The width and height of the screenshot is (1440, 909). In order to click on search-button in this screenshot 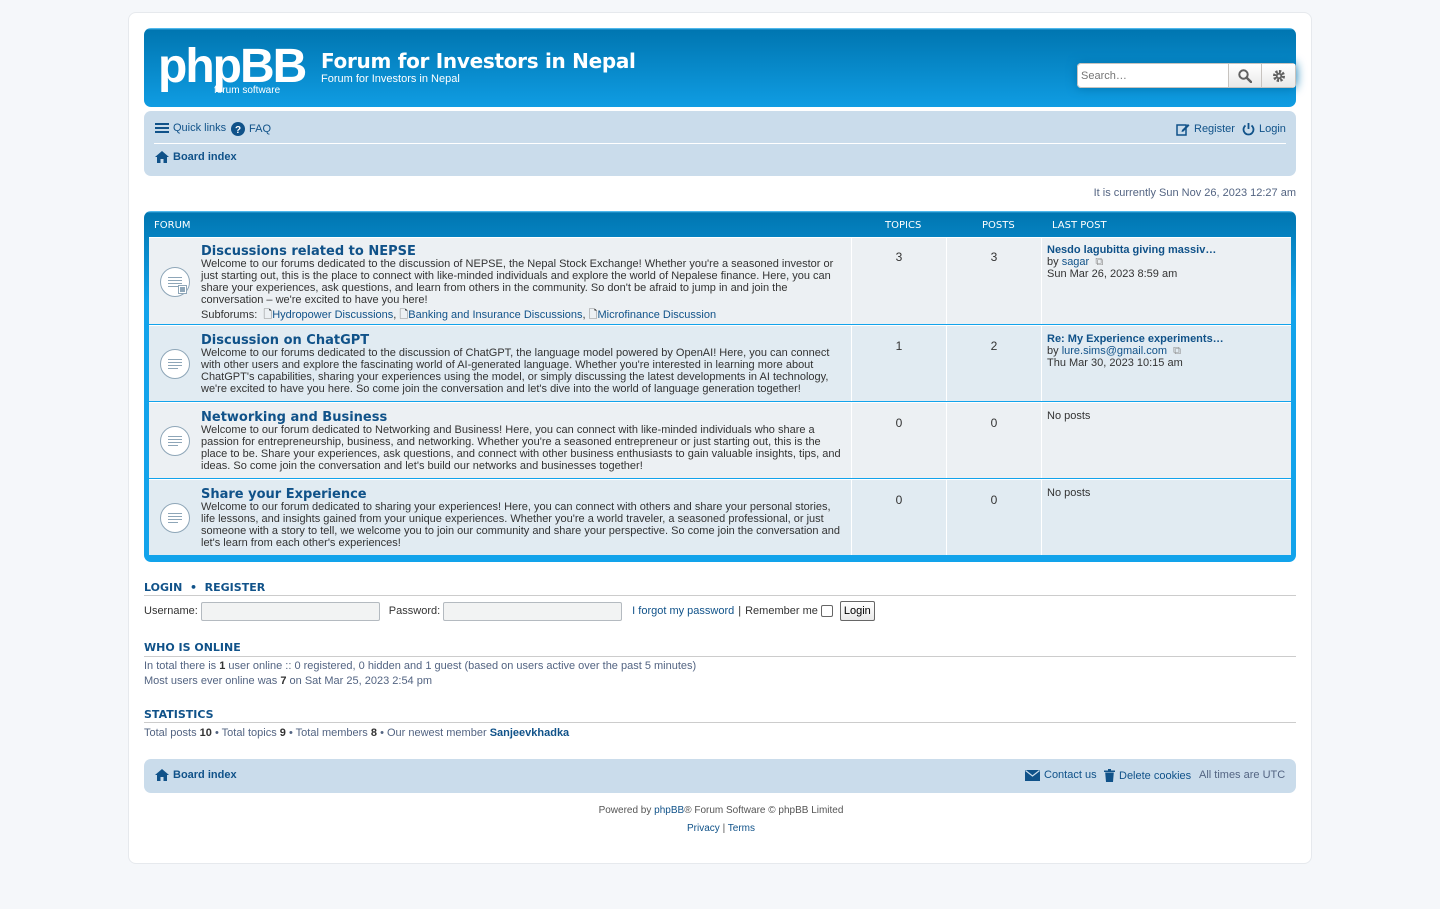, I will do `click(1245, 75)`.